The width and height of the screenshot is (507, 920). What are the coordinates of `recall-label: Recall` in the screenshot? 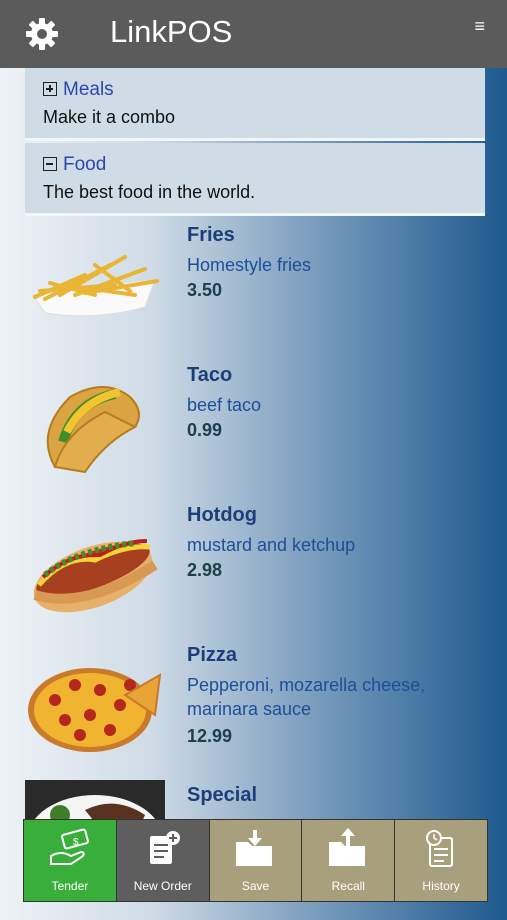 It's located at (348, 886).